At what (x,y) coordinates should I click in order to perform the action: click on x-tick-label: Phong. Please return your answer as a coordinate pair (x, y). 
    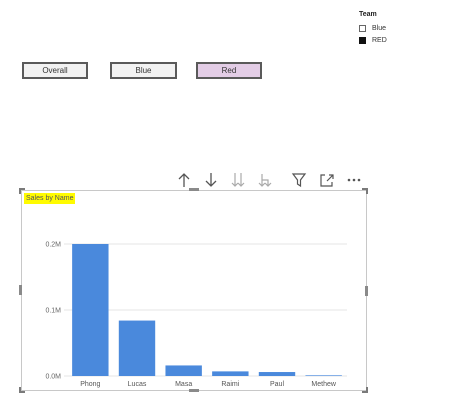
    Looking at the image, I should click on (90, 384).